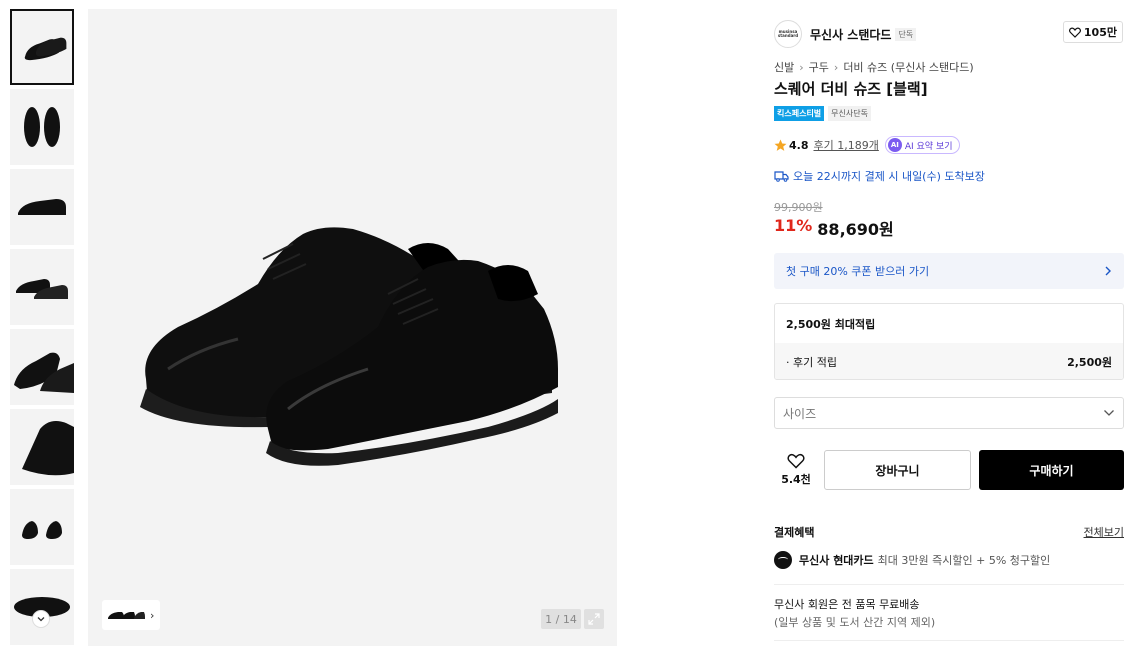 Image resolution: width=1125 pixels, height=646 pixels. What do you see at coordinates (949, 532) in the screenshot?
I see `payment-benefits-header: 결제혜택 전체보기` at bounding box center [949, 532].